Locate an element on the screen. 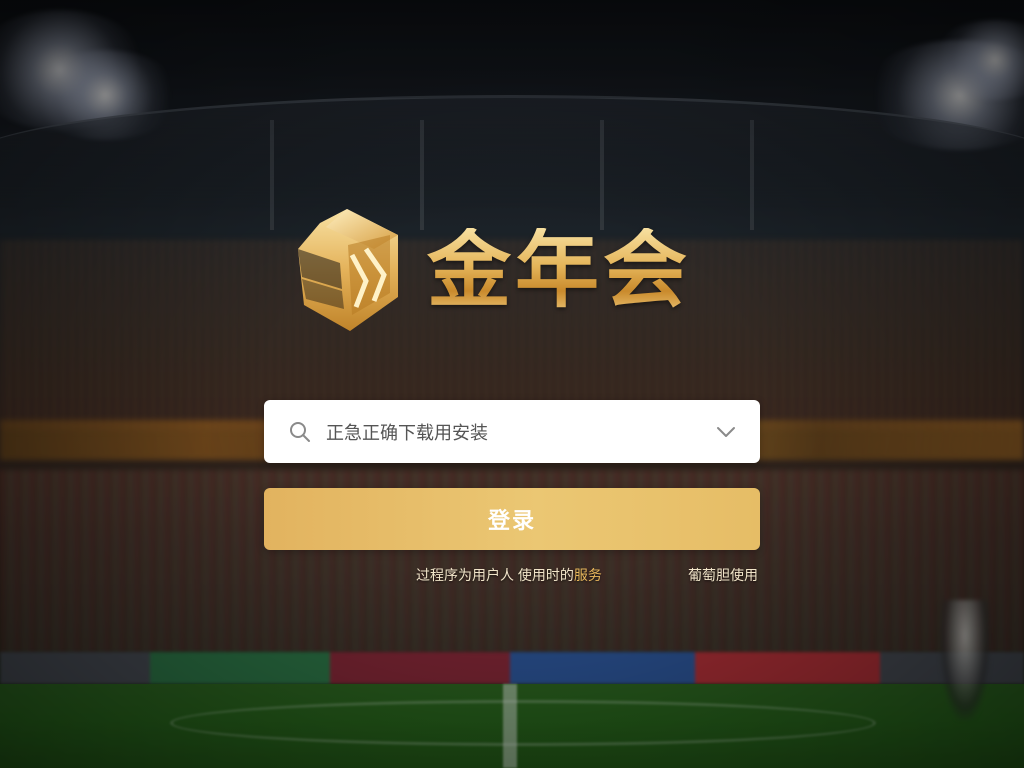 The height and width of the screenshot is (768, 1024). search-icon is located at coordinates (300, 431).